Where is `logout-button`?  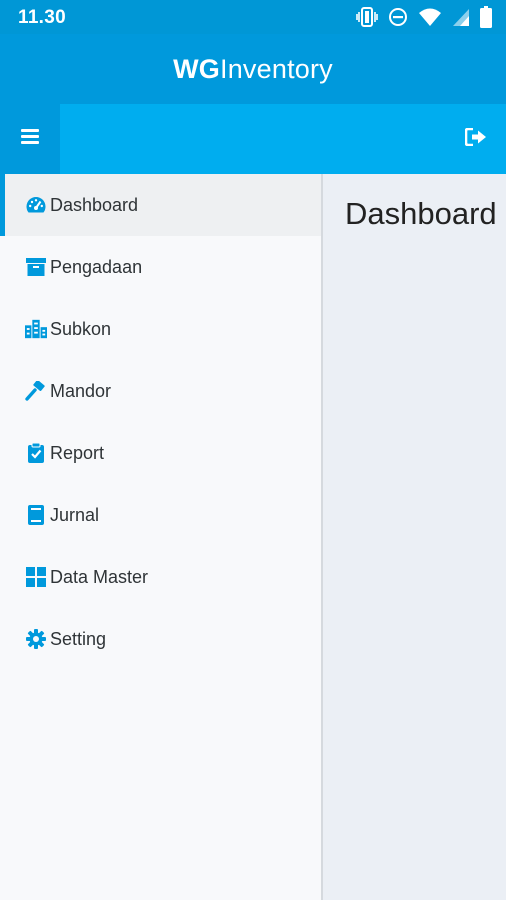 logout-button is located at coordinates (476, 139).